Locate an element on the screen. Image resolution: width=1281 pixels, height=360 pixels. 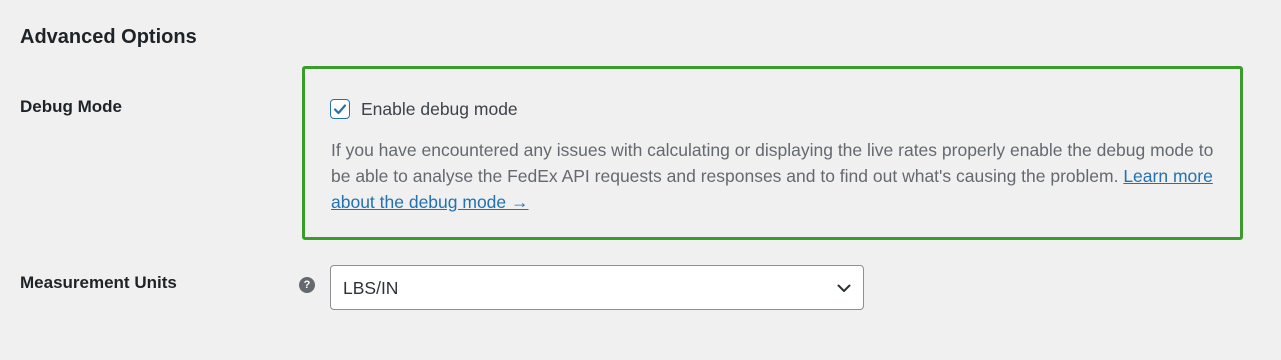
debug-mode-checkbox-label: Enable debug mode is located at coordinates (439, 109).